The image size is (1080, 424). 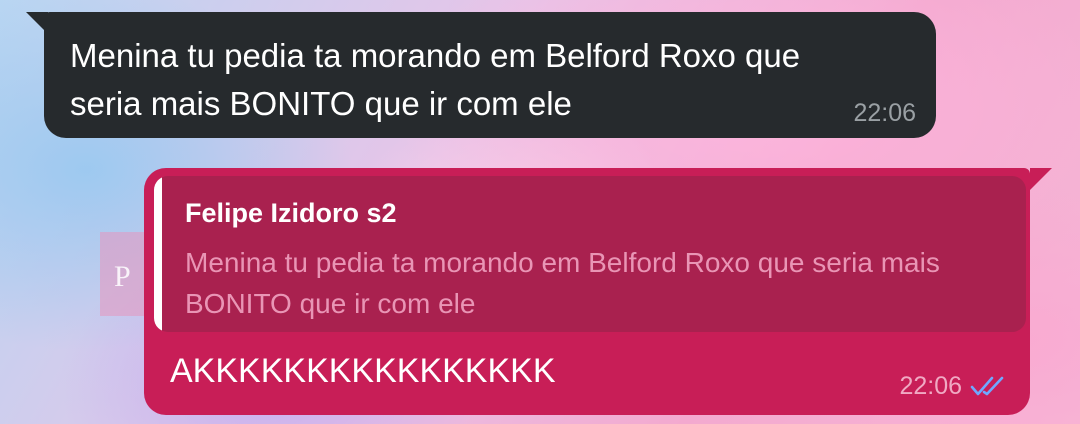 What do you see at coordinates (158, 254) in the screenshot?
I see `reply-accent-bar` at bounding box center [158, 254].